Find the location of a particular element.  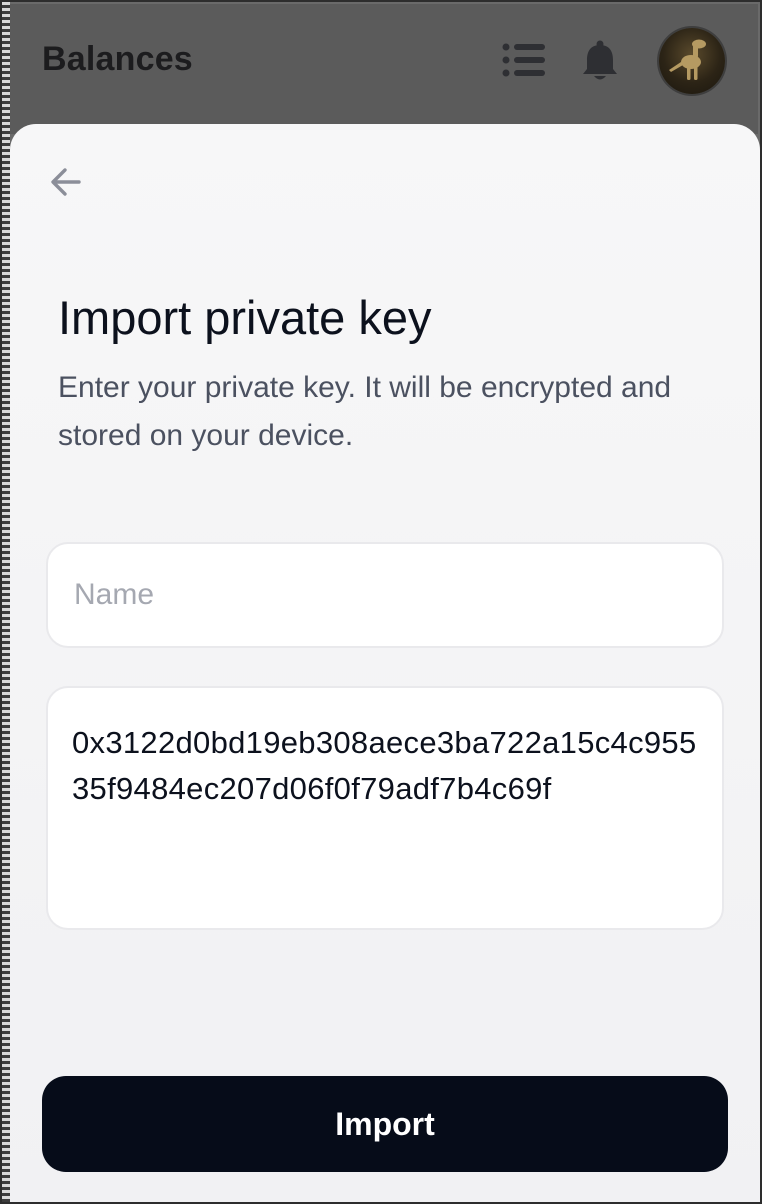

name-input is located at coordinates (385, 595).